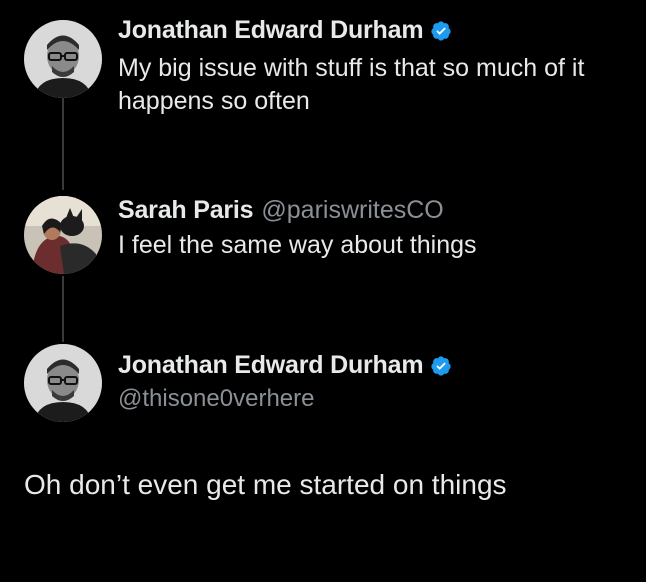  I want to click on avatar-woman-with-dog-icon, so click(63, 235).